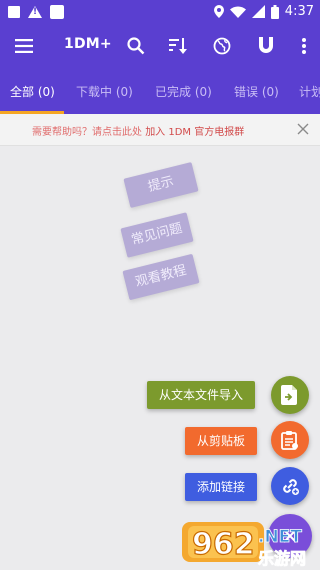  I want to click on notification-icons, so click(36, 12).